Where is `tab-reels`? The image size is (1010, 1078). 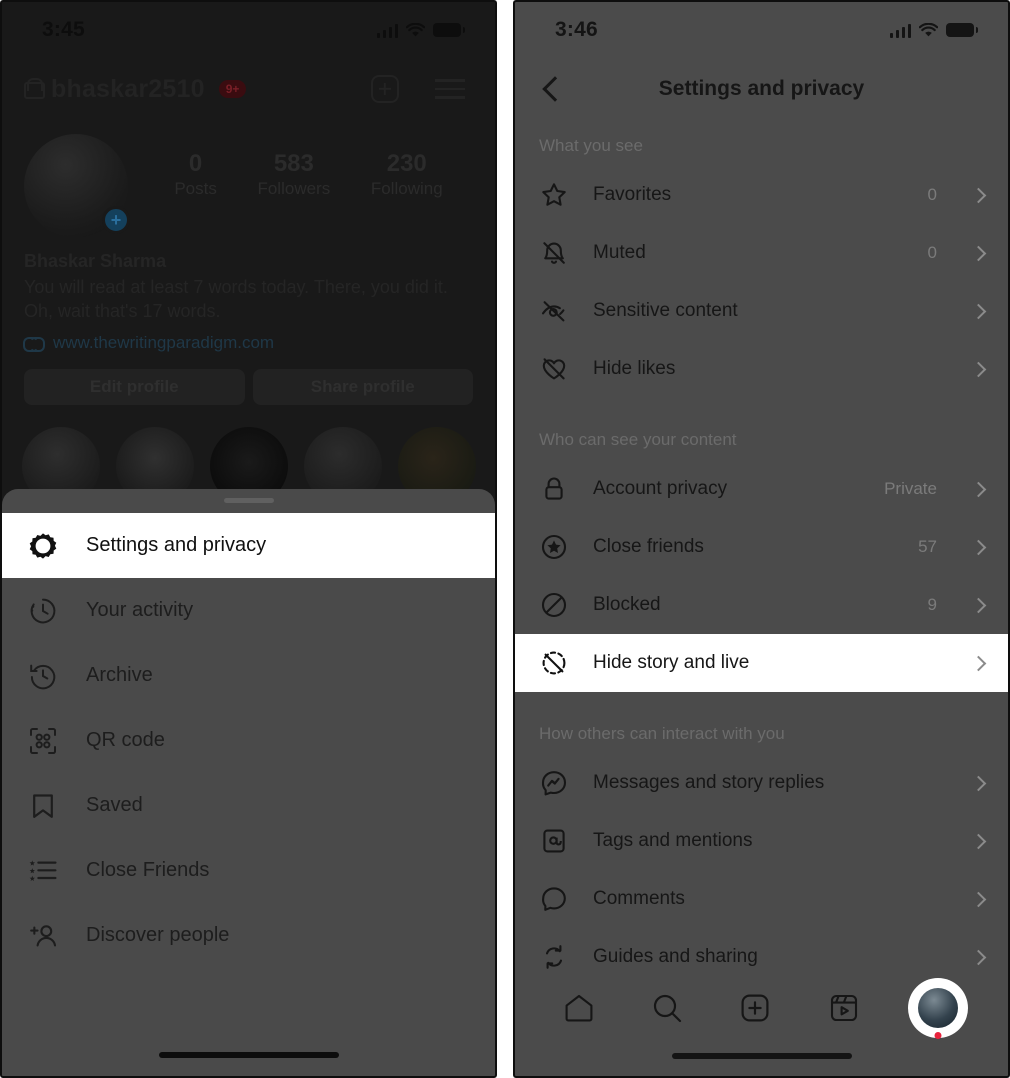 tab-reels is located at coordinates (844, 1008).